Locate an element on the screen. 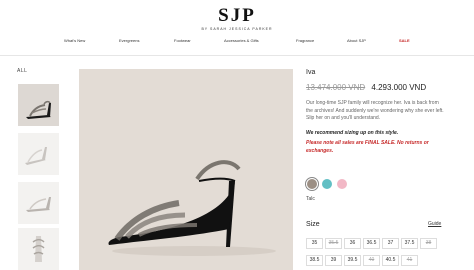 The height and width of the screenshot is (270, 474). brand-logo: SJP BY SARAH JESSICA PARKER is located at coordinates (237, 18).